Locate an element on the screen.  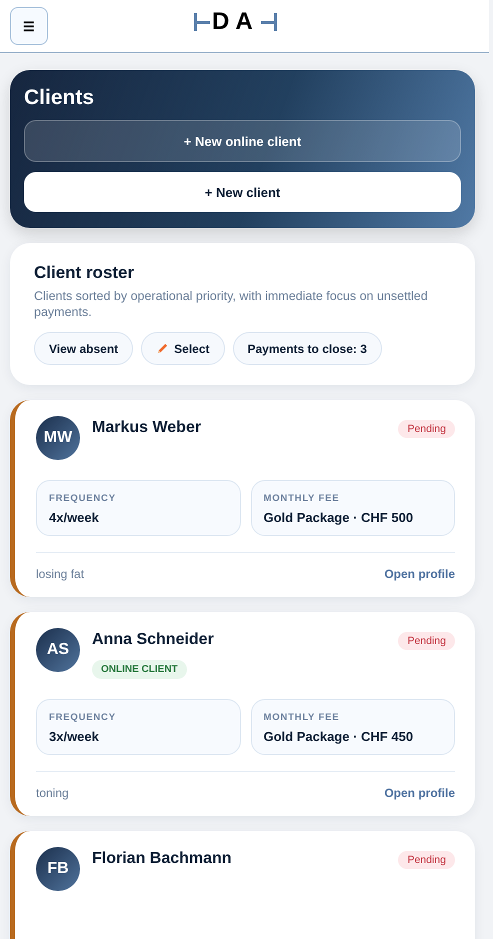
filter-chip: Payments to close: 3 is located at coordinates (307, 348).